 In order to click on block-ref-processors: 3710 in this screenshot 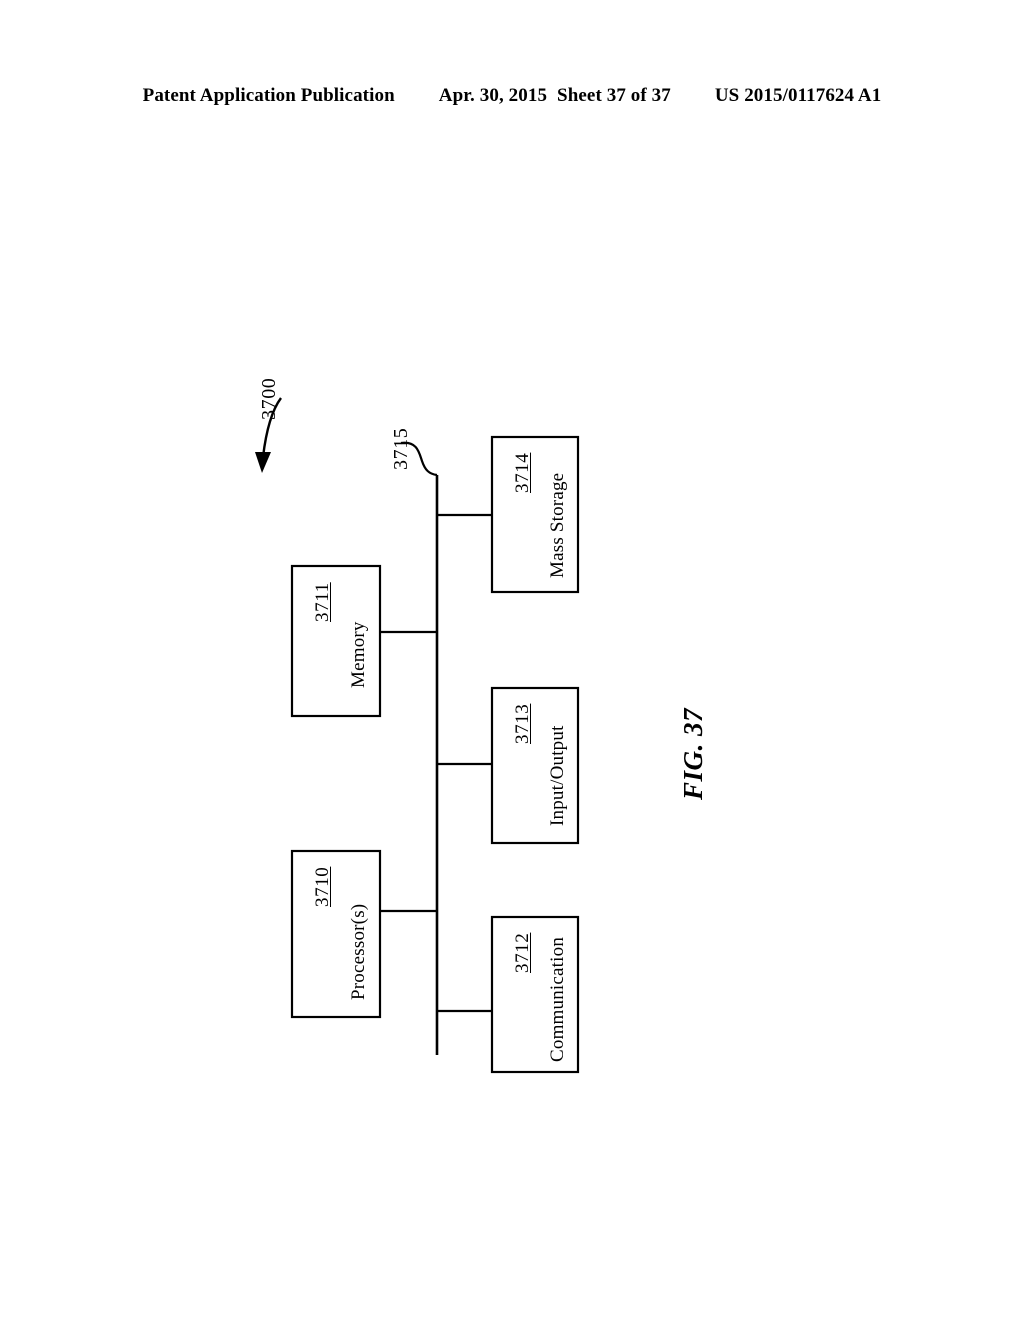, I will do `click(322, 886)`.